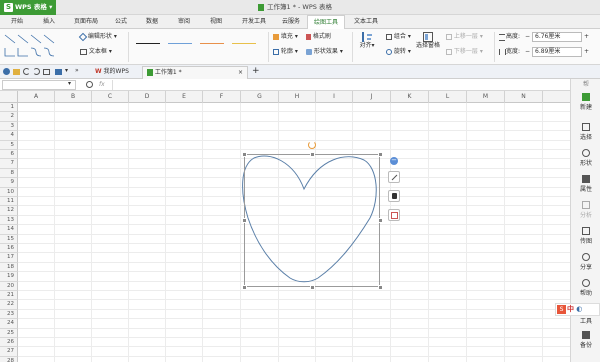 The height and width of the screenshot is (362, 600). What do you see at coordinates (557, 52) in the screenshot?
I see `width-input: 6.89厘米` at bounding box center [557, 52].